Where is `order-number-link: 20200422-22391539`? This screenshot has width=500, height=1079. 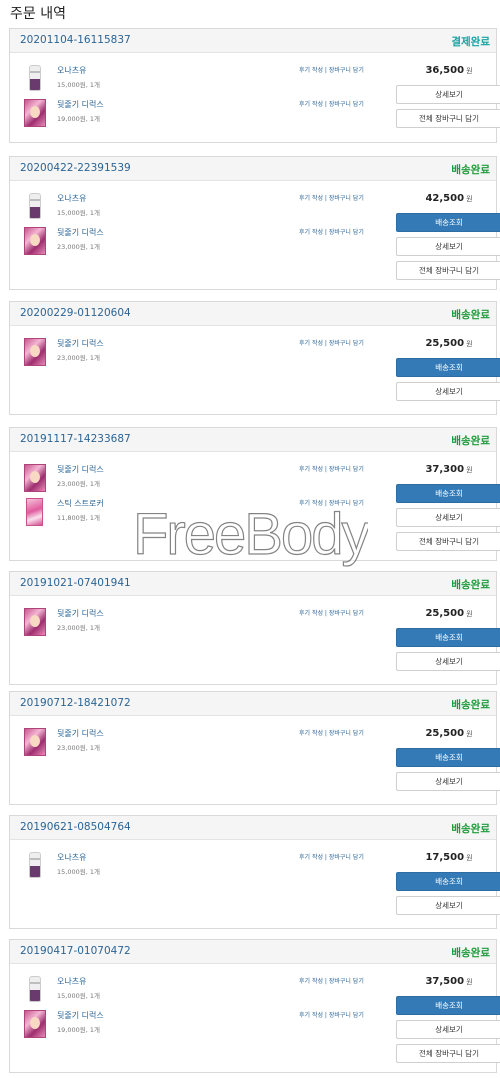 order-number-link: 20200422-22391539 is located at coordinates (75, 168).